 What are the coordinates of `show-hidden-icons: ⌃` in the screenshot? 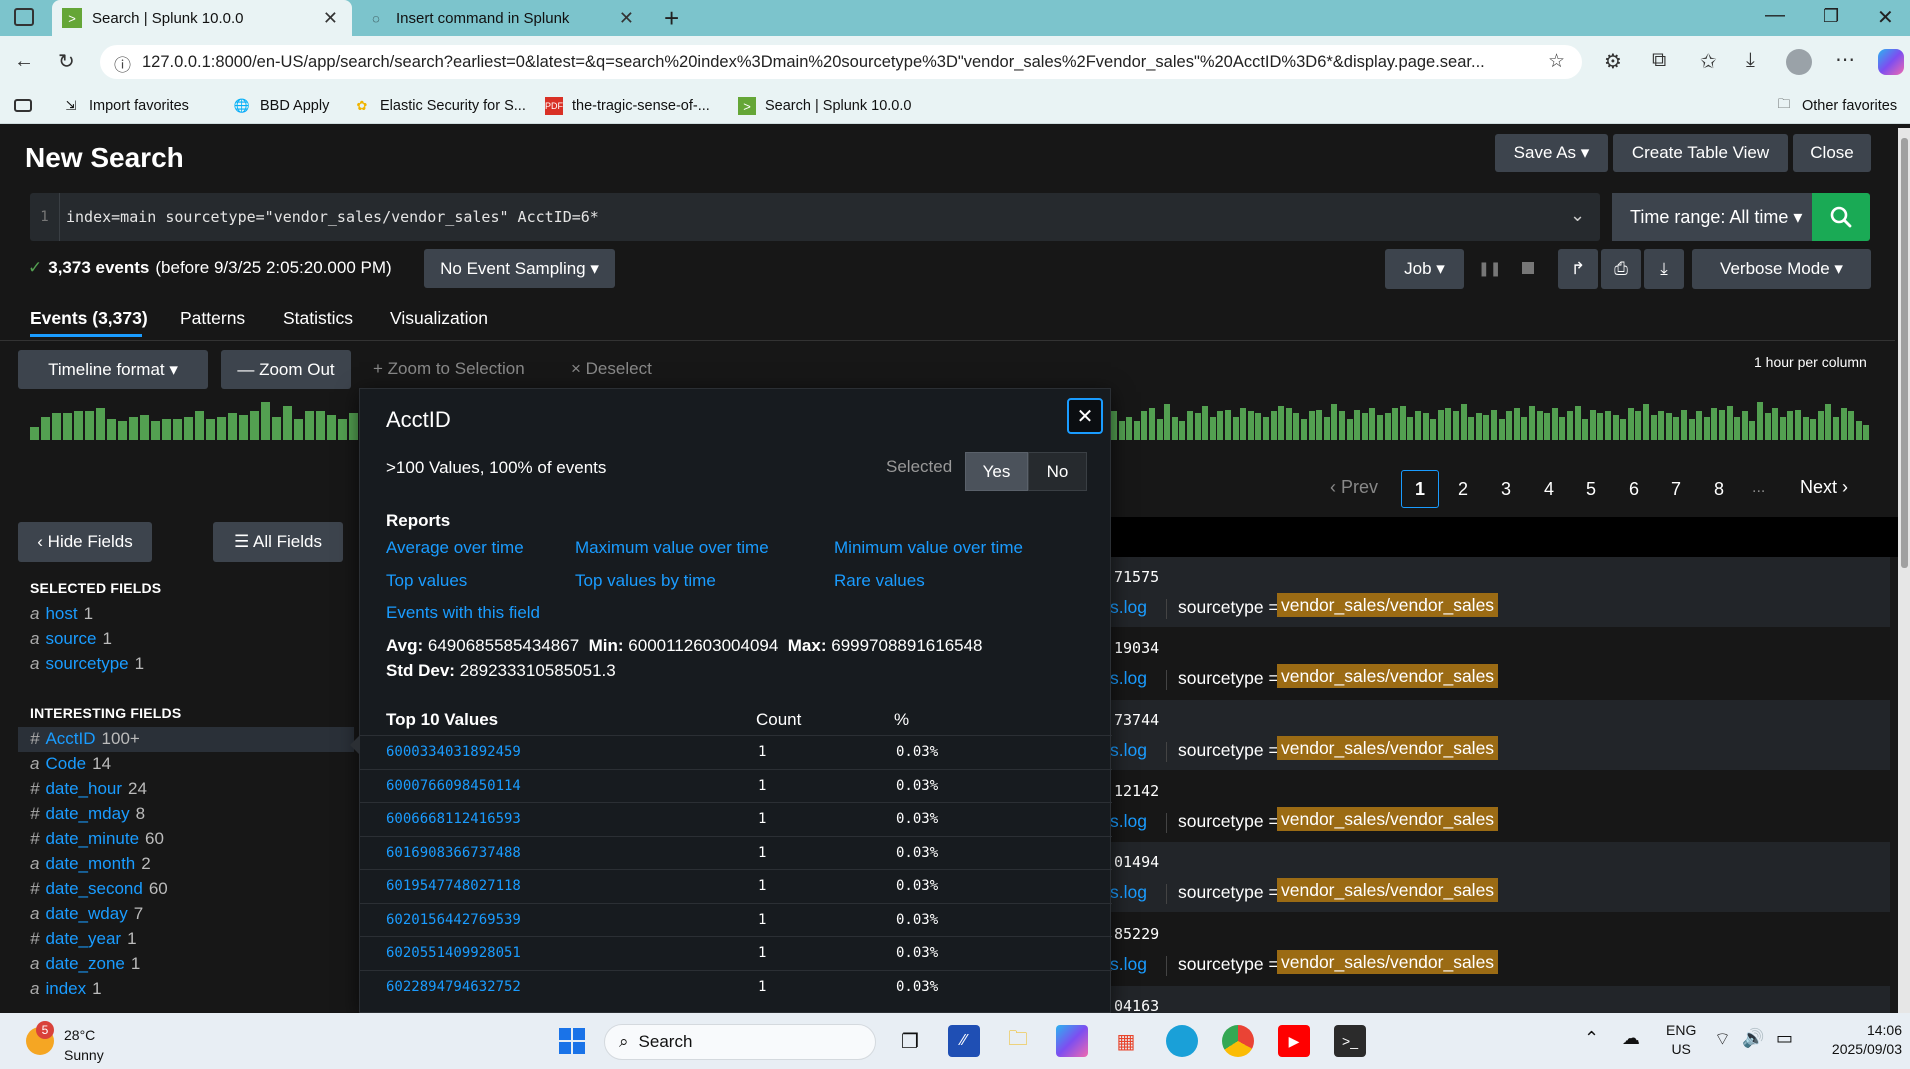 It's located at (1591, 1038).